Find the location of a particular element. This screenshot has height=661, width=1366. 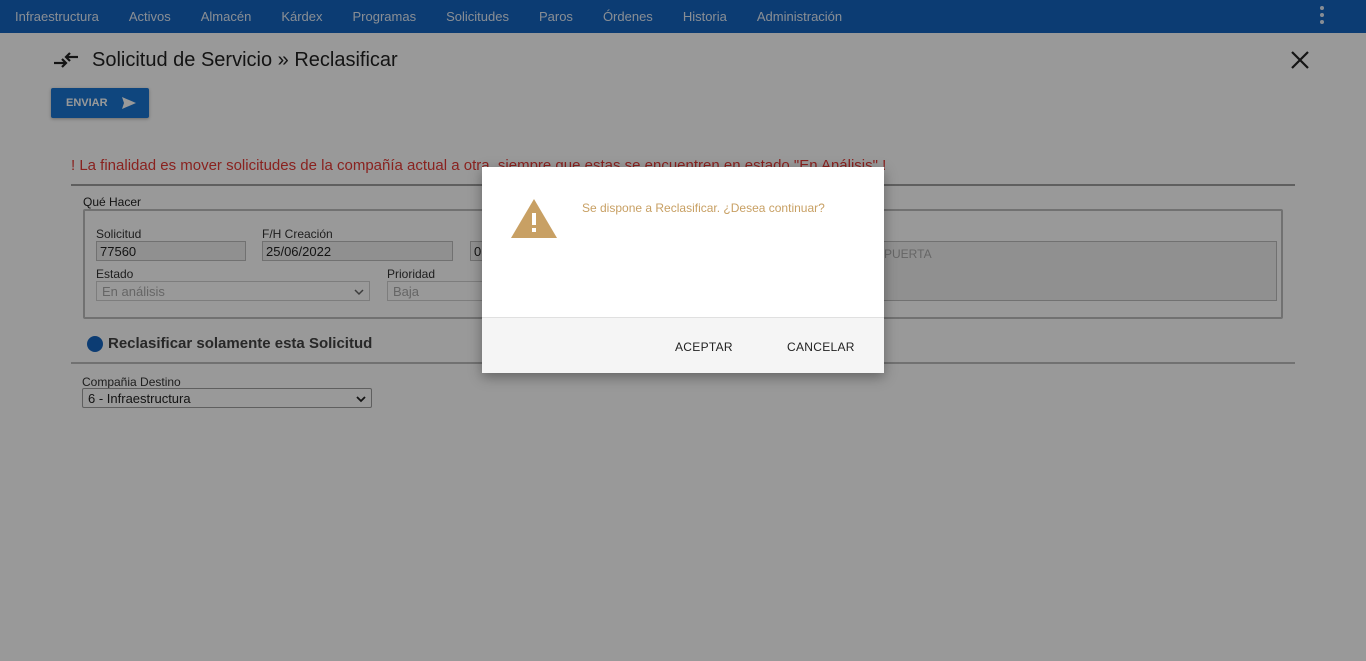

cancel-button: CANCELAR is located at coordinates (821, 347).